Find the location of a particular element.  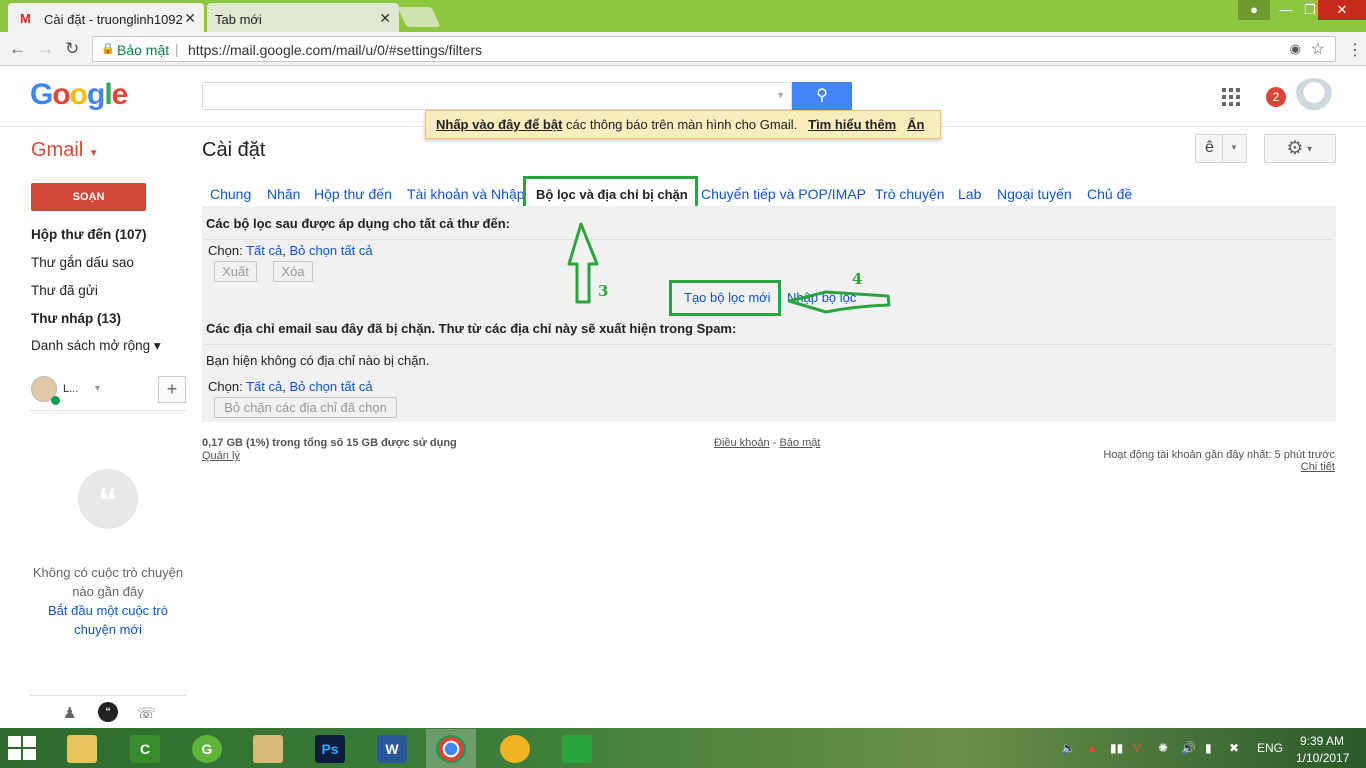

presentation-app-icon is located at coordinates (577, 748).